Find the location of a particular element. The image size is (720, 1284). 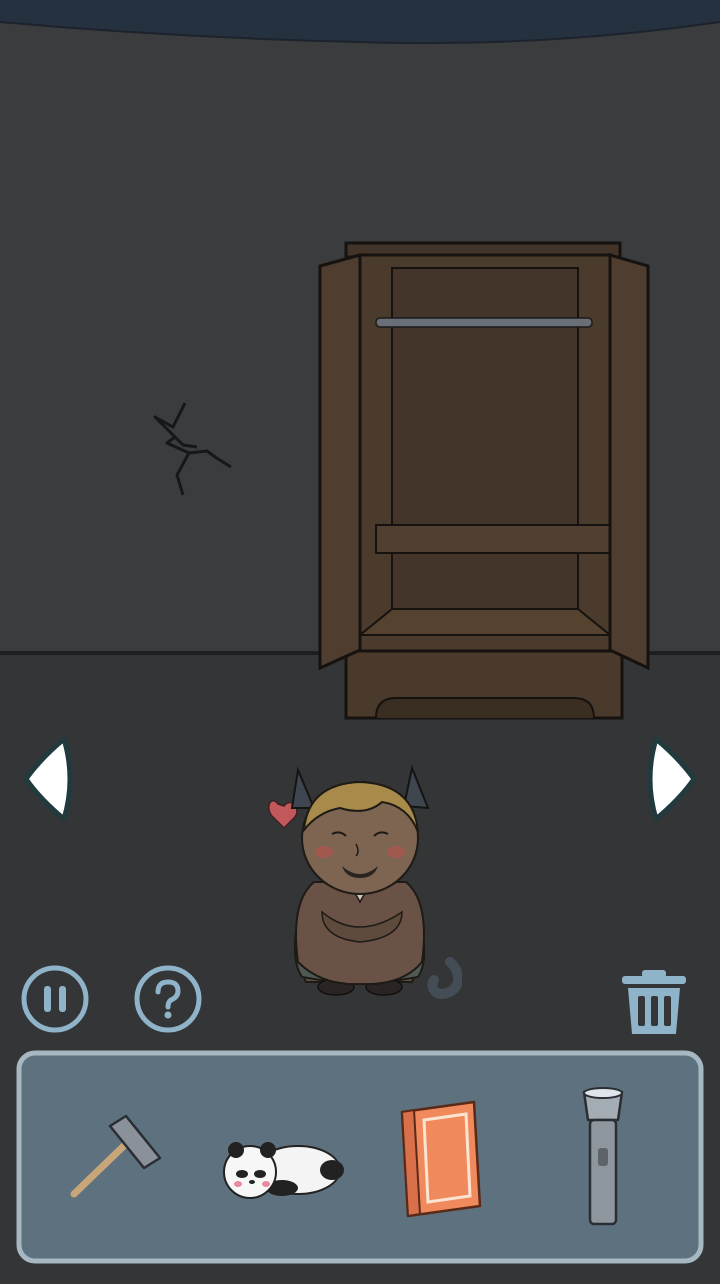

chevron-left-icon is located at coordinates (48, 779).